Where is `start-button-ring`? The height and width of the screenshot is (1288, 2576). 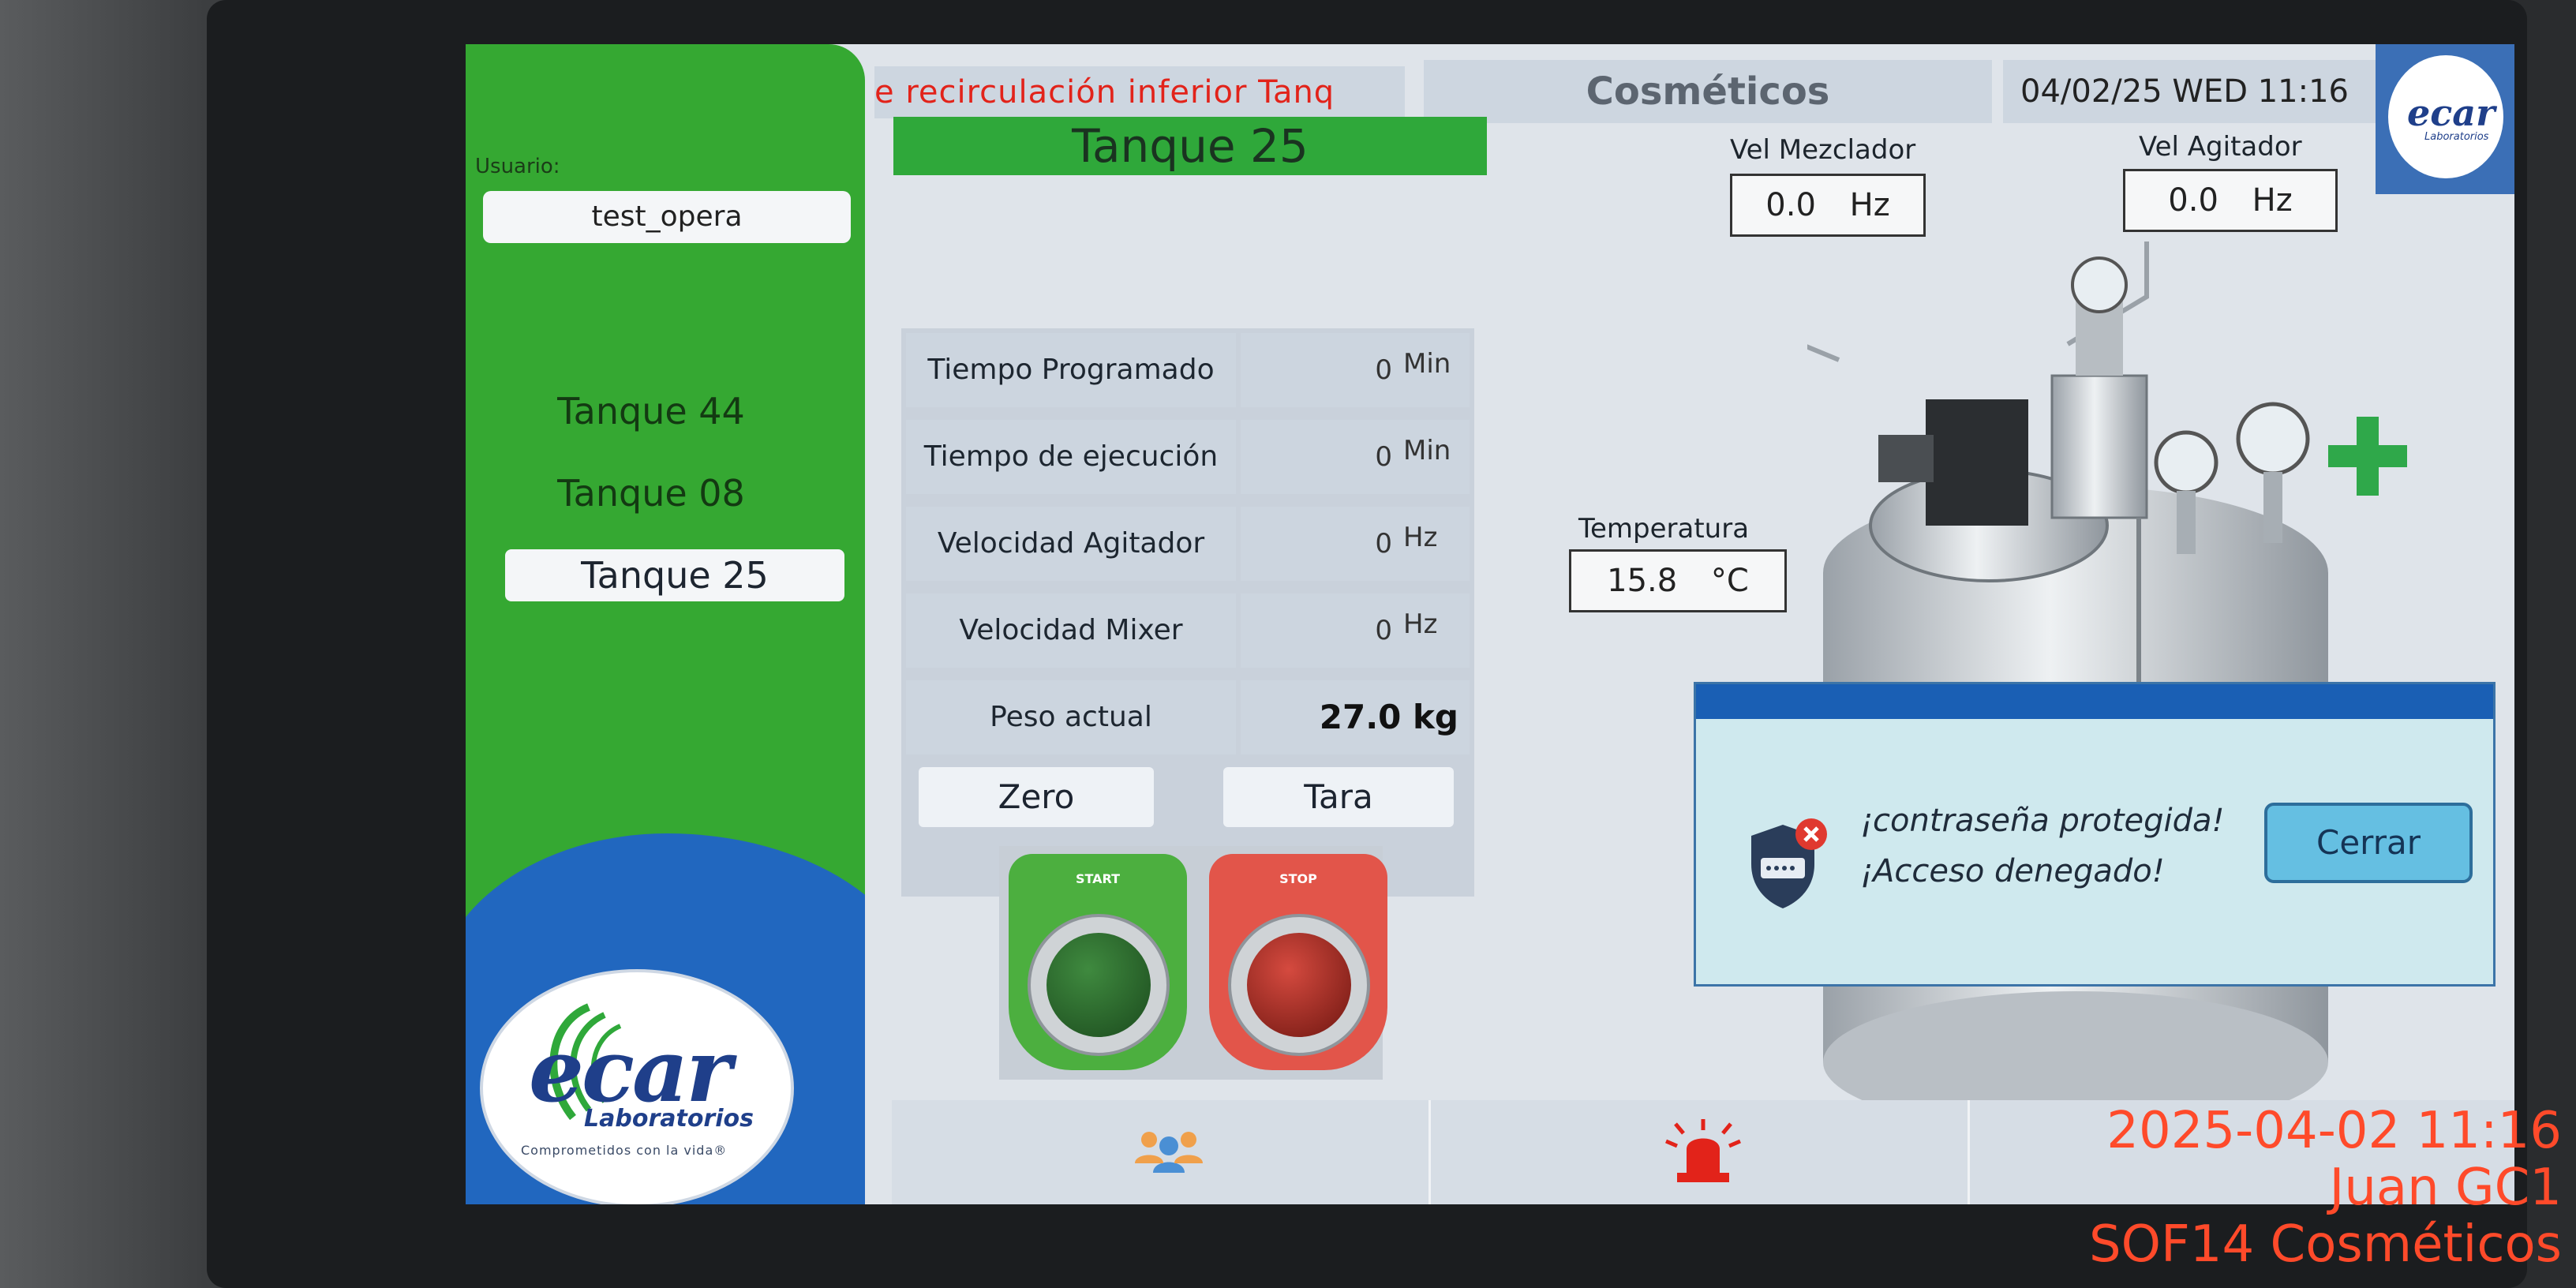 start-button-ring is located at coordinates (1099, 985).